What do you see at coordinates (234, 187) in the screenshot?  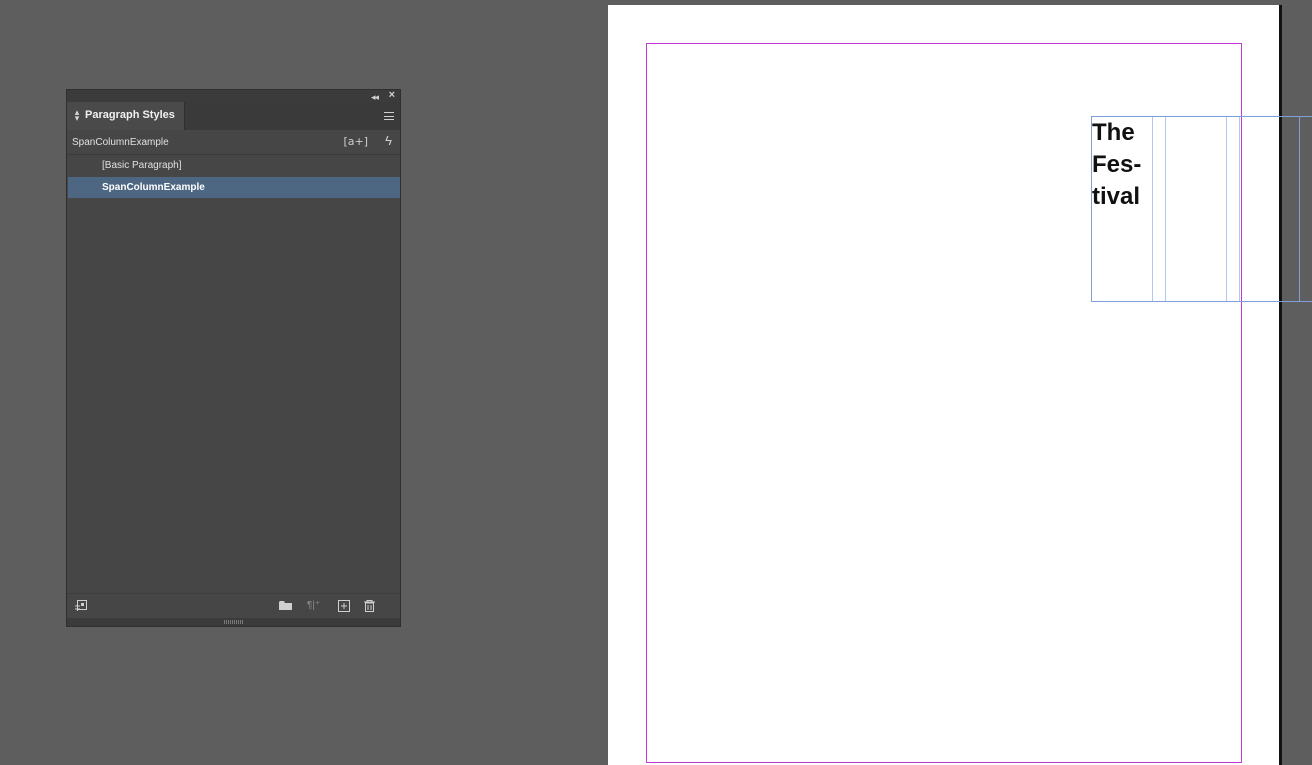 I see `list-item-span-column-example: SpanColumnExample` at bounding box center [234, 187].